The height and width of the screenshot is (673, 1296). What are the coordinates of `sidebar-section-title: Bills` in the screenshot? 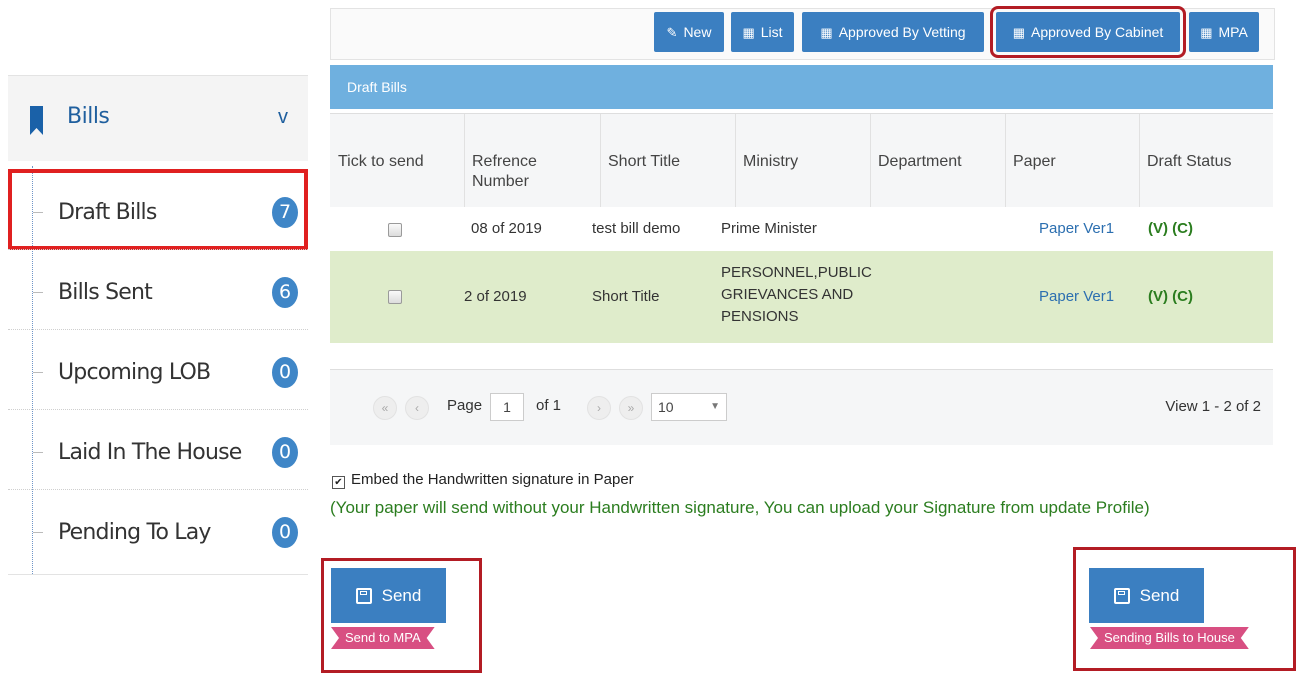 It's located at (88, 116).